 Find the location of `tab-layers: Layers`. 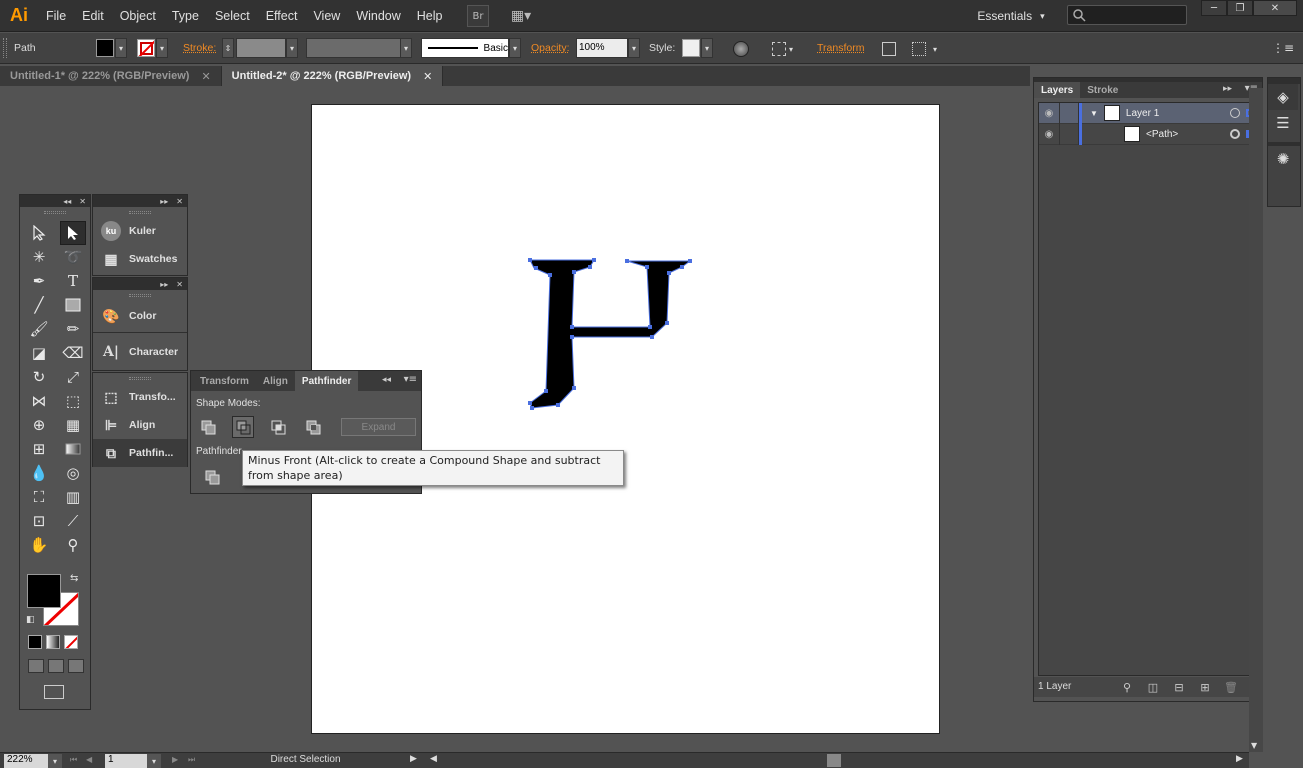

tab-layers: Layers is located at coordinates (1057, 90).